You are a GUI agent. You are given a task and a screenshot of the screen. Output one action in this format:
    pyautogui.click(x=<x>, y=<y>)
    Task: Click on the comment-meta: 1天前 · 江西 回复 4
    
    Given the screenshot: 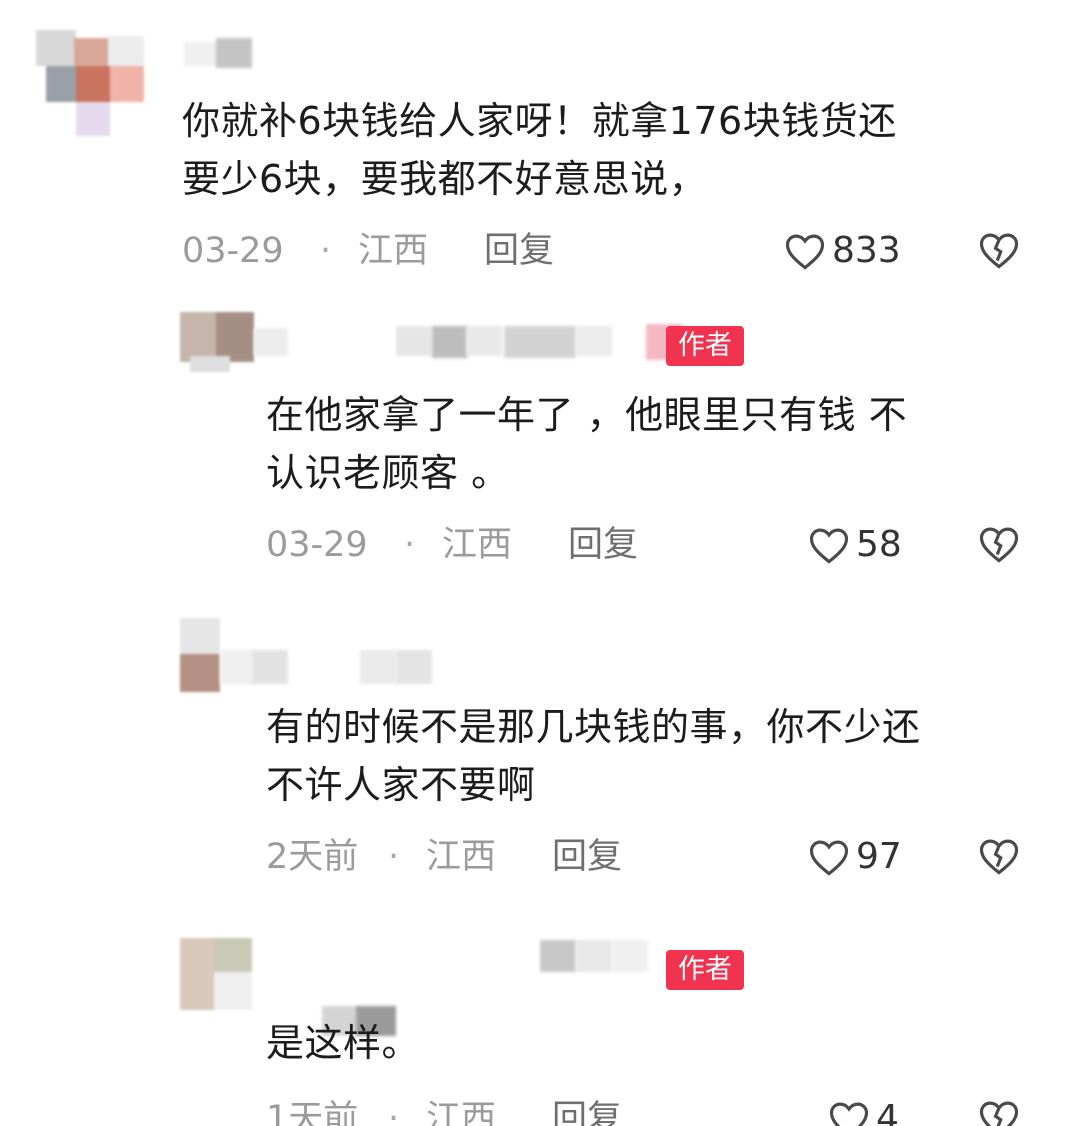 What is the action you would take?
    pyautogui.click(x=654, y=1110)
    